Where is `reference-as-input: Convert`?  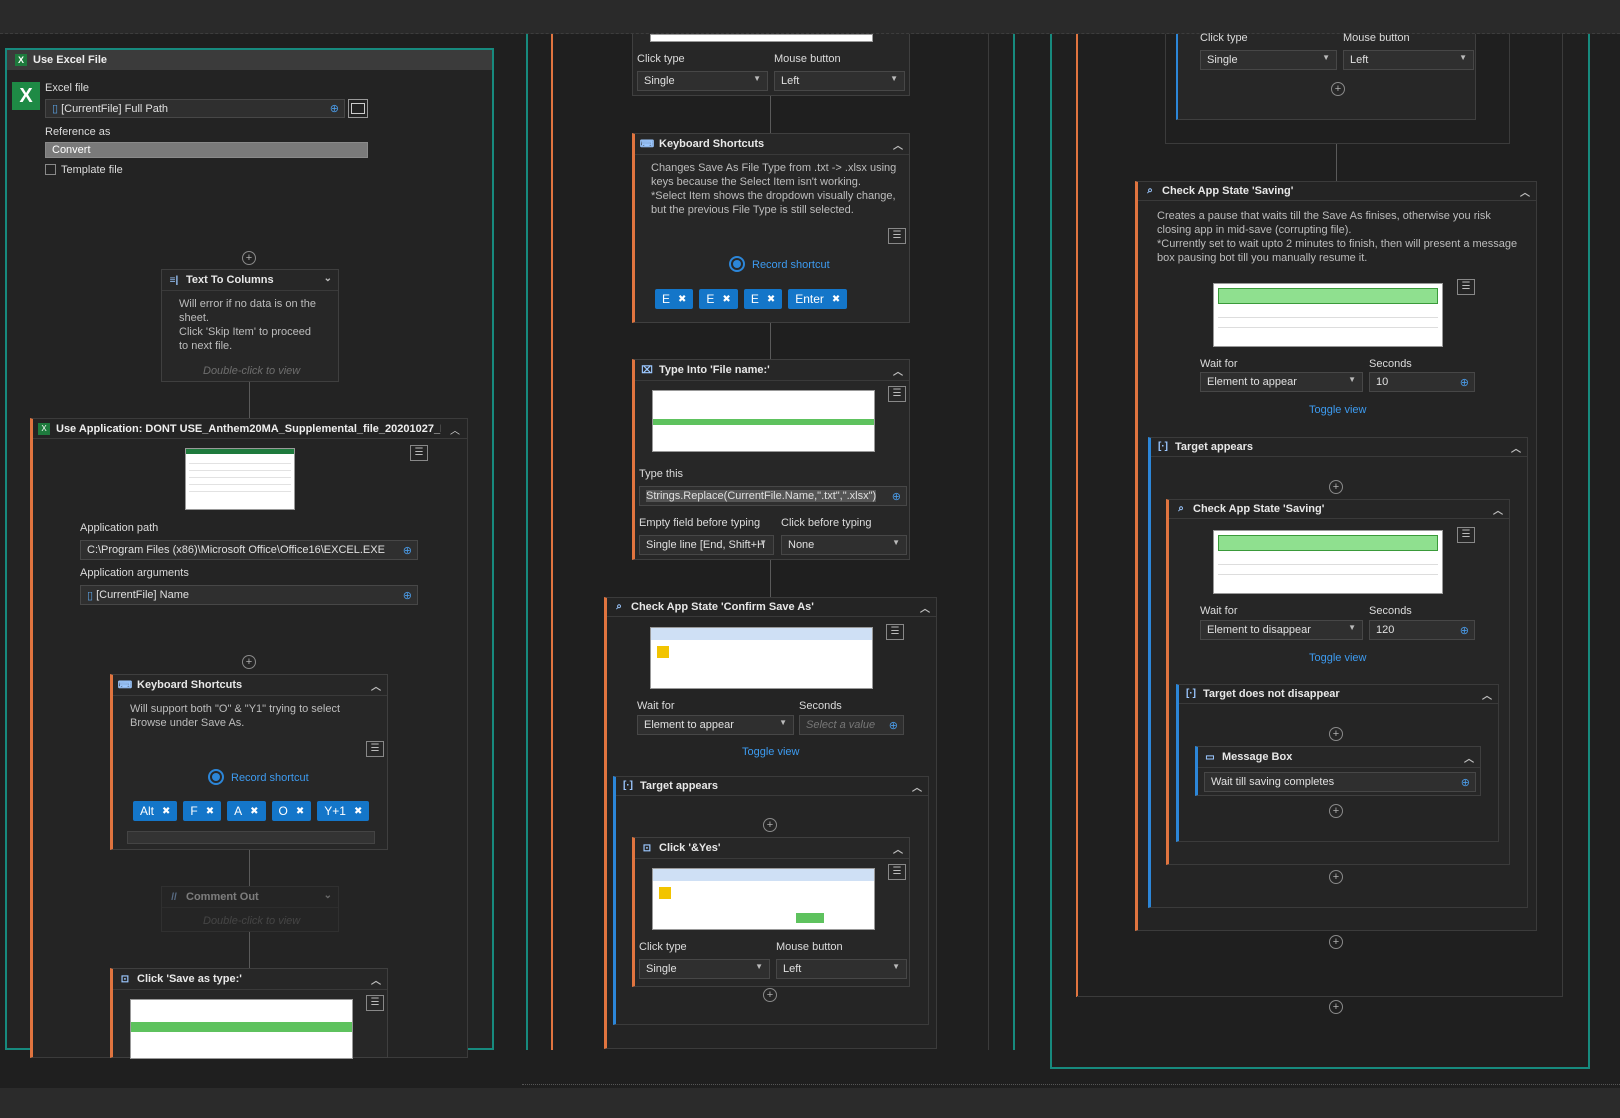 reference-as-input: Convert is located at coordinates (206, 150).